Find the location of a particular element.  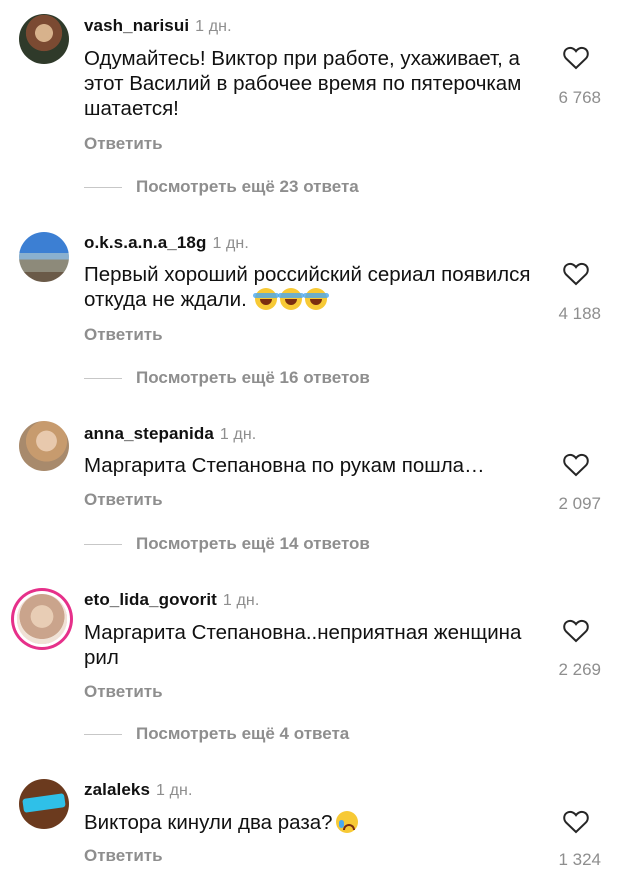

comment-username: anna_stepanida 1 дн. is located at coordinates (170, 434).